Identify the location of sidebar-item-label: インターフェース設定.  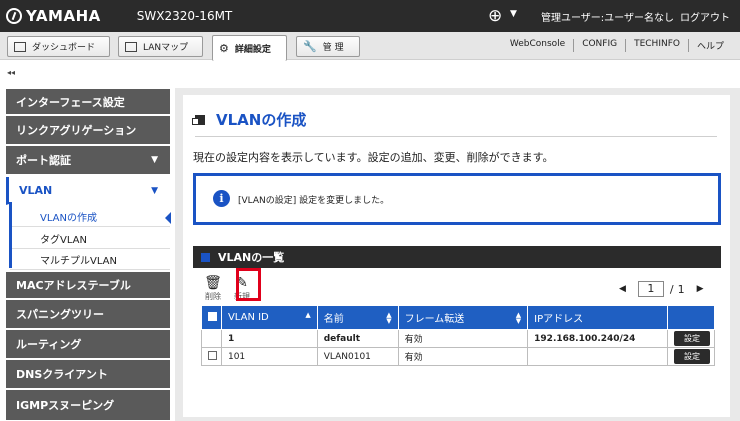
(70, 102).